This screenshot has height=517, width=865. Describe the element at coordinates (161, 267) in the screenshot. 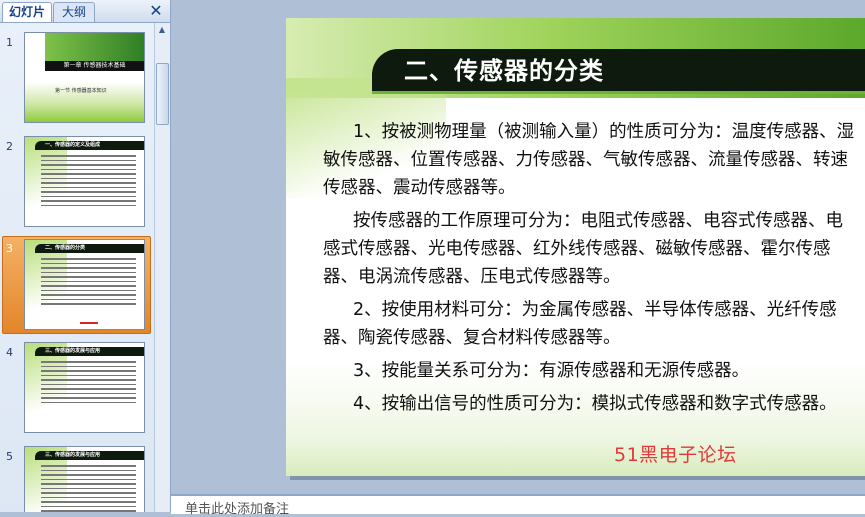

I see `thumbnail-scrollbar: ▲` at that location.